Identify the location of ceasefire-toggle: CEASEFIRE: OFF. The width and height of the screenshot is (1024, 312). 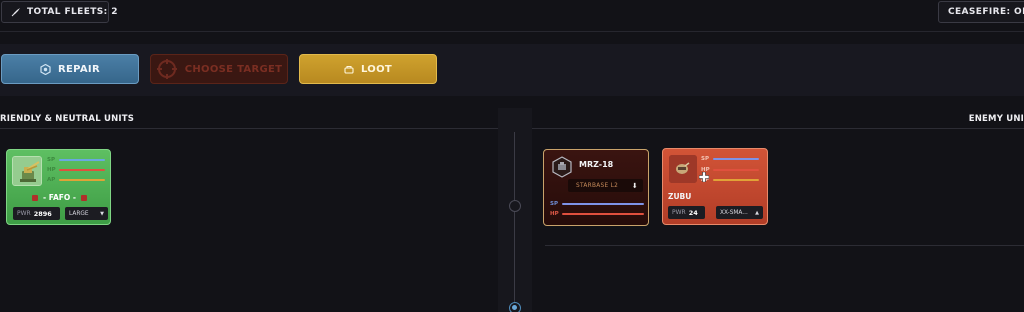
(981, 12).